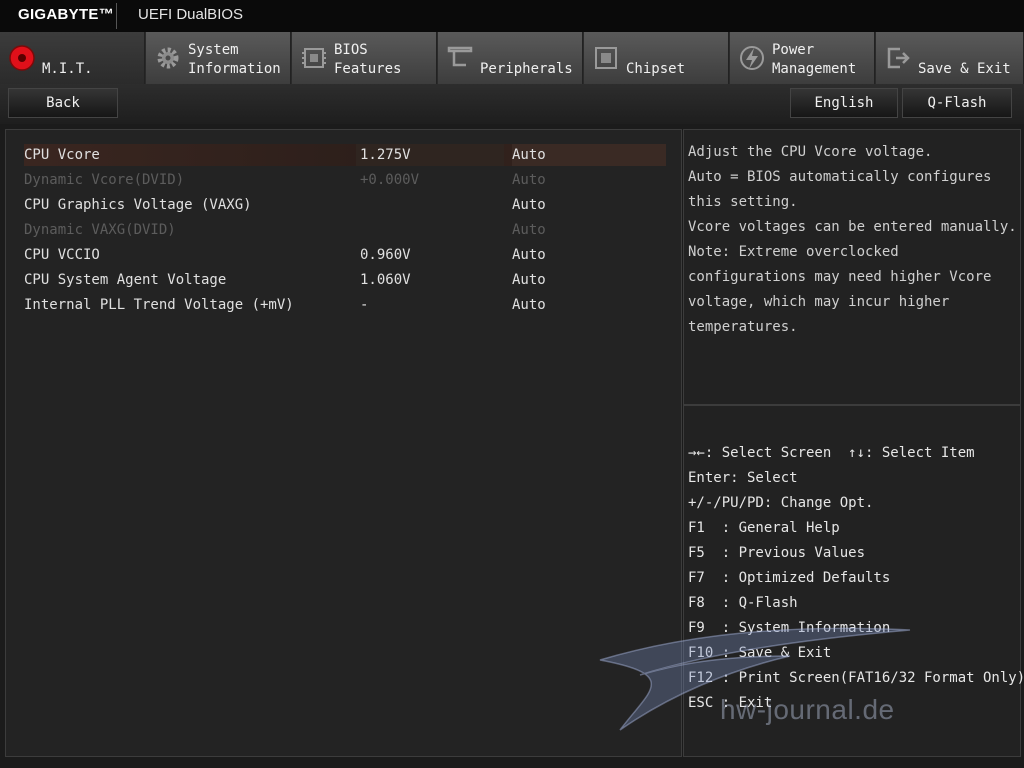  Describe the element at coordinates (345, 180) in the screenshot. I see `setting-row-dynamic-vcore: Dynamic Vcore(DVID) +0.000V Auto` at that location.